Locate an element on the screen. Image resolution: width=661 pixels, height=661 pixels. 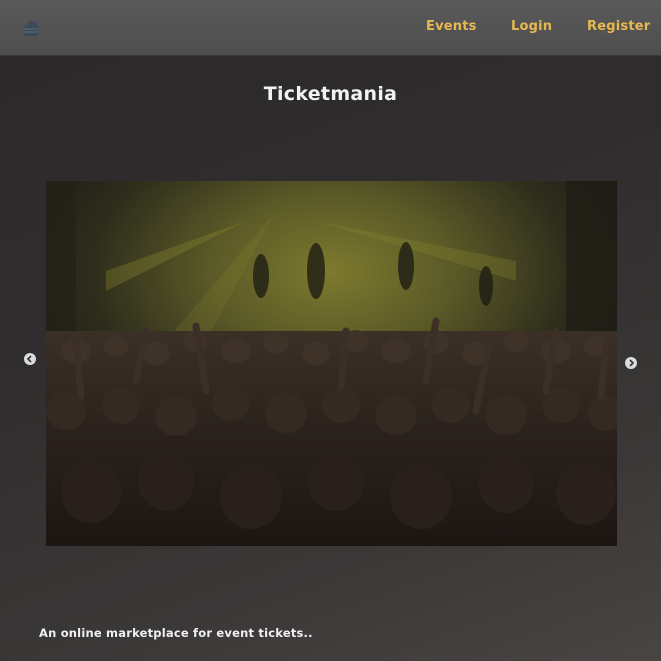
carousel-prev-button is located at coordinates (30, 359).